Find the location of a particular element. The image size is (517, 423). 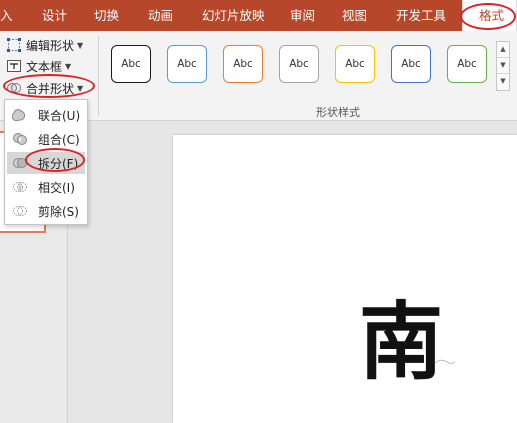

tab-transitions: 切换 is located at coordinates (106, 15).